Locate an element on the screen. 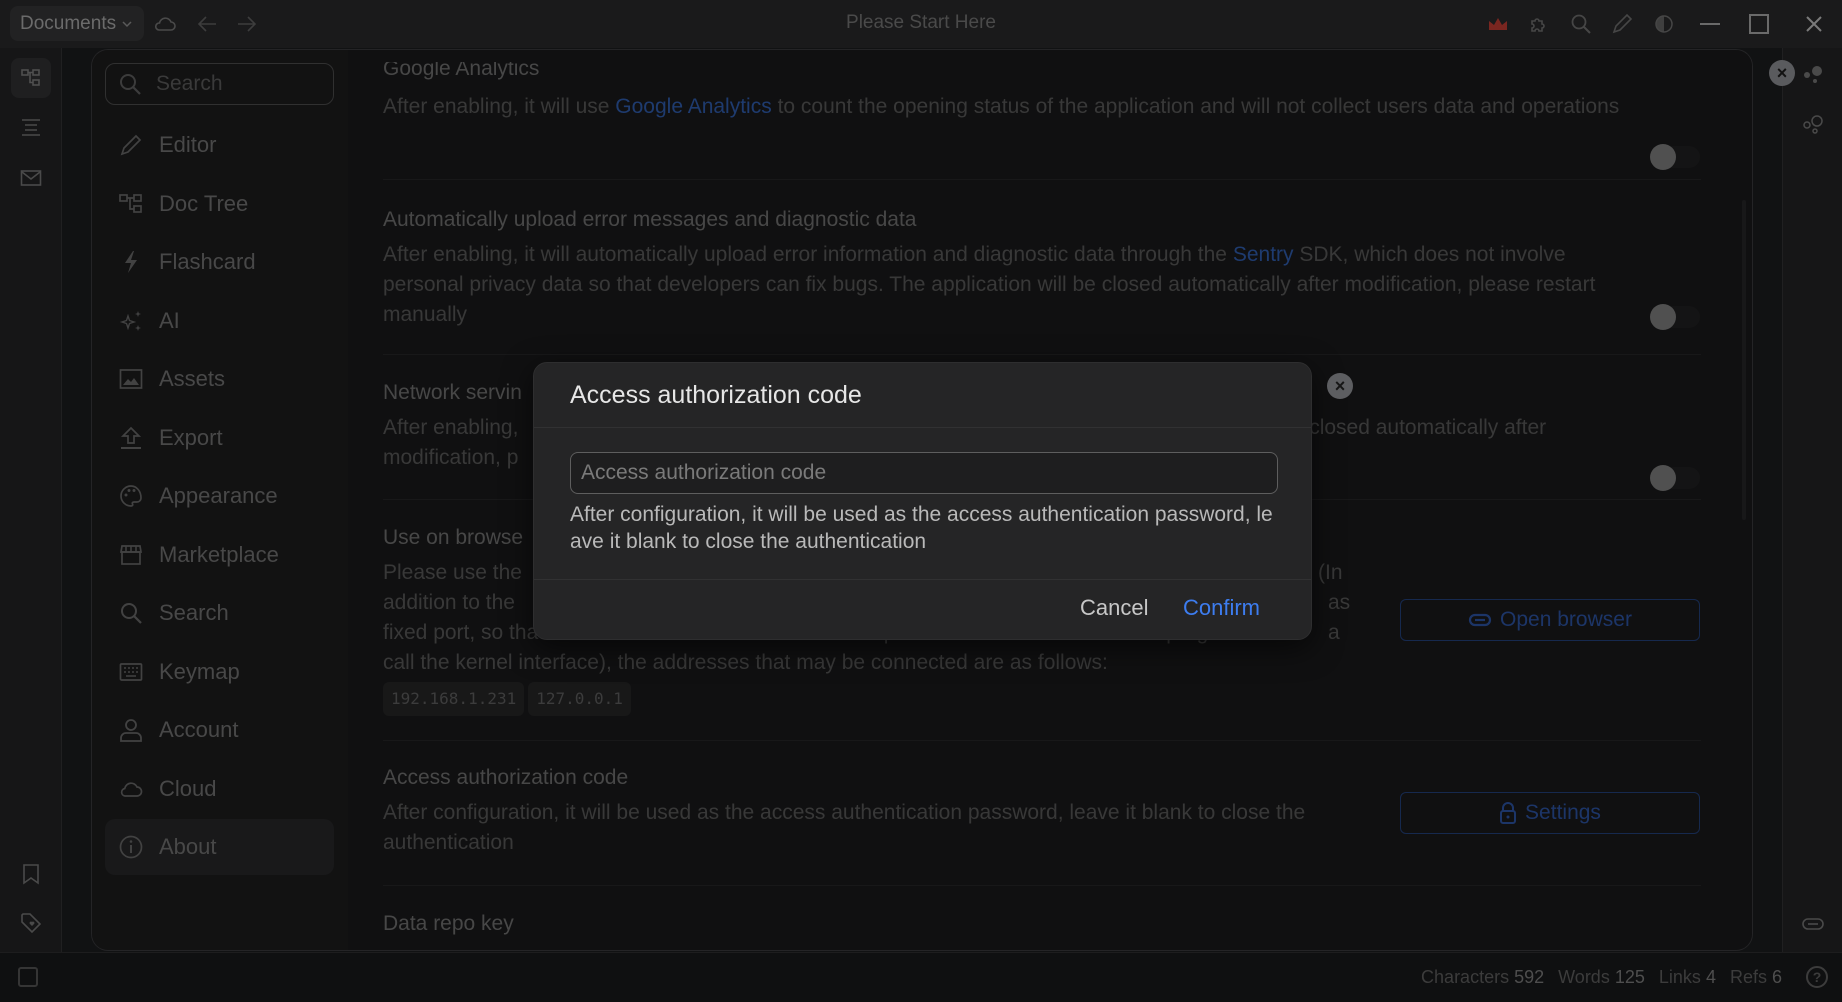 This screenshot has width=1842, height=1002. edit-icon is located at coordinates (1622, 24).